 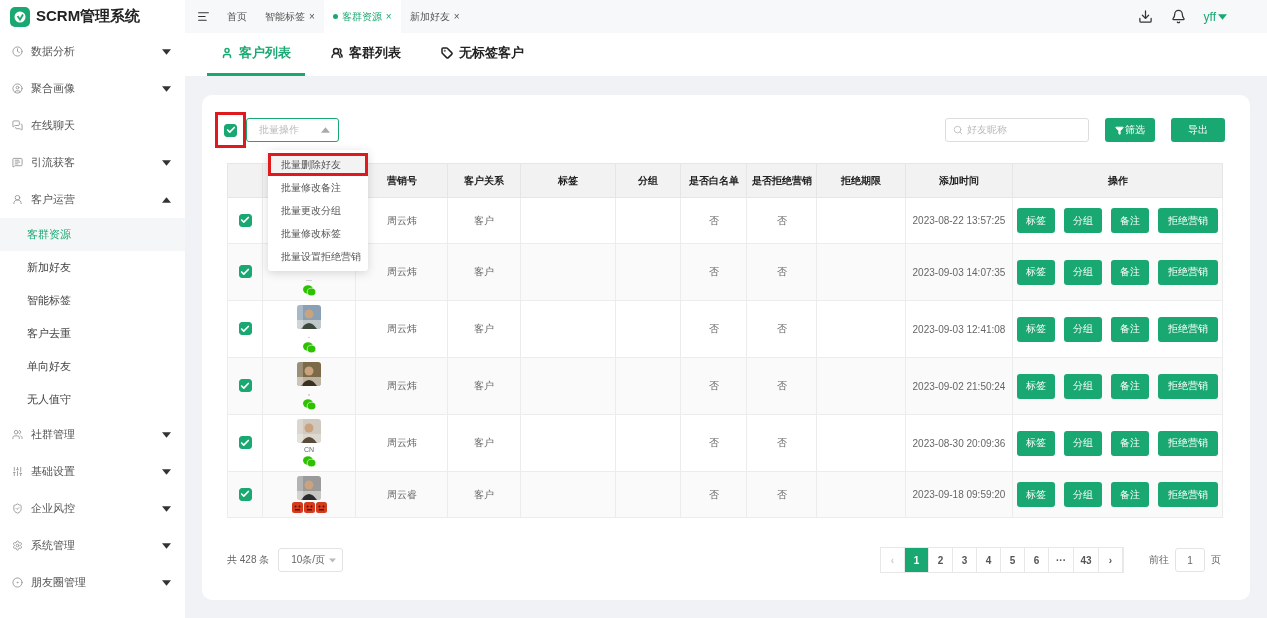 I want to click on download-icon, so click(x=1145, y=16).